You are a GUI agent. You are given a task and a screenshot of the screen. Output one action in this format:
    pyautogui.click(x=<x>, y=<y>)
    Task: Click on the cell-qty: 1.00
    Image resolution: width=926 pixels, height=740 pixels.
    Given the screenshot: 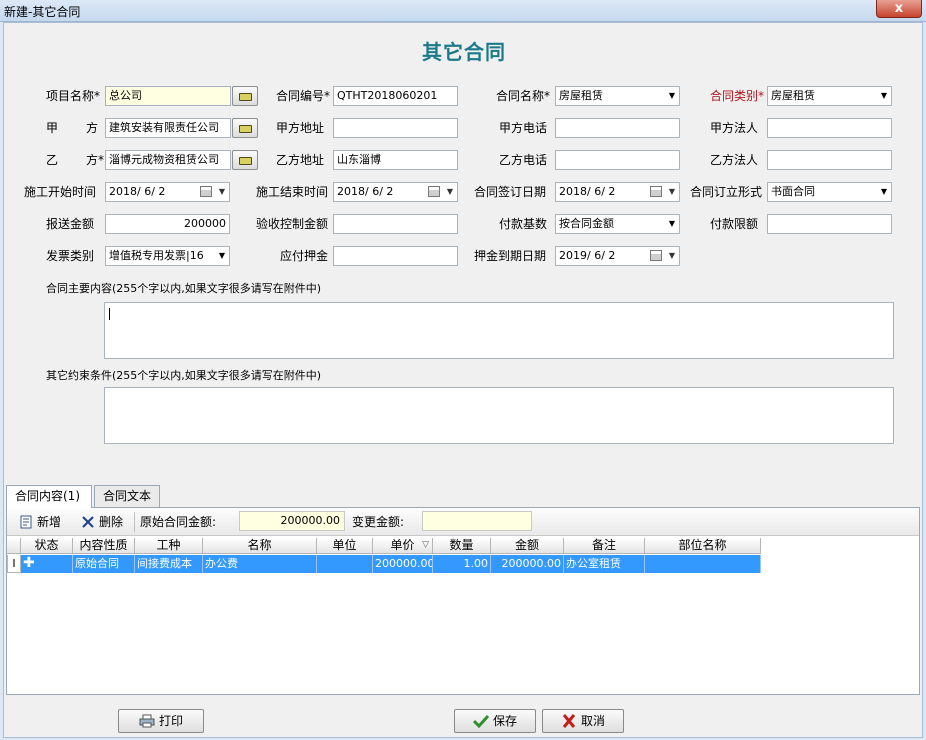 What is the action you would take?
    pyautogui.click(x=462, y=564)
    